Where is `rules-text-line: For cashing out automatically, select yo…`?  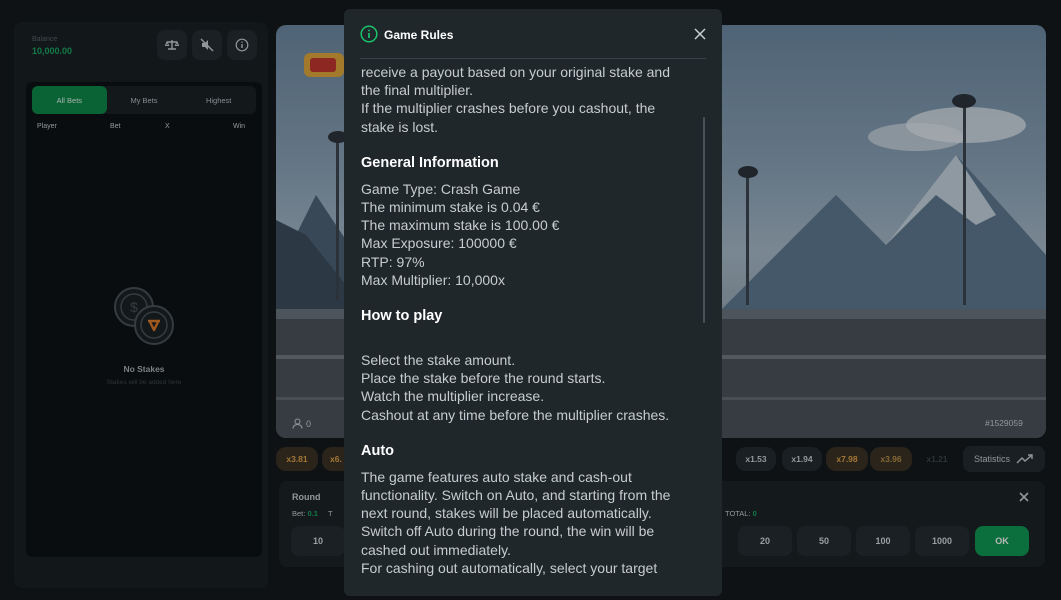
rules-text-line: For cashing out automatically, select yo… is located at coordinates (509, 567).